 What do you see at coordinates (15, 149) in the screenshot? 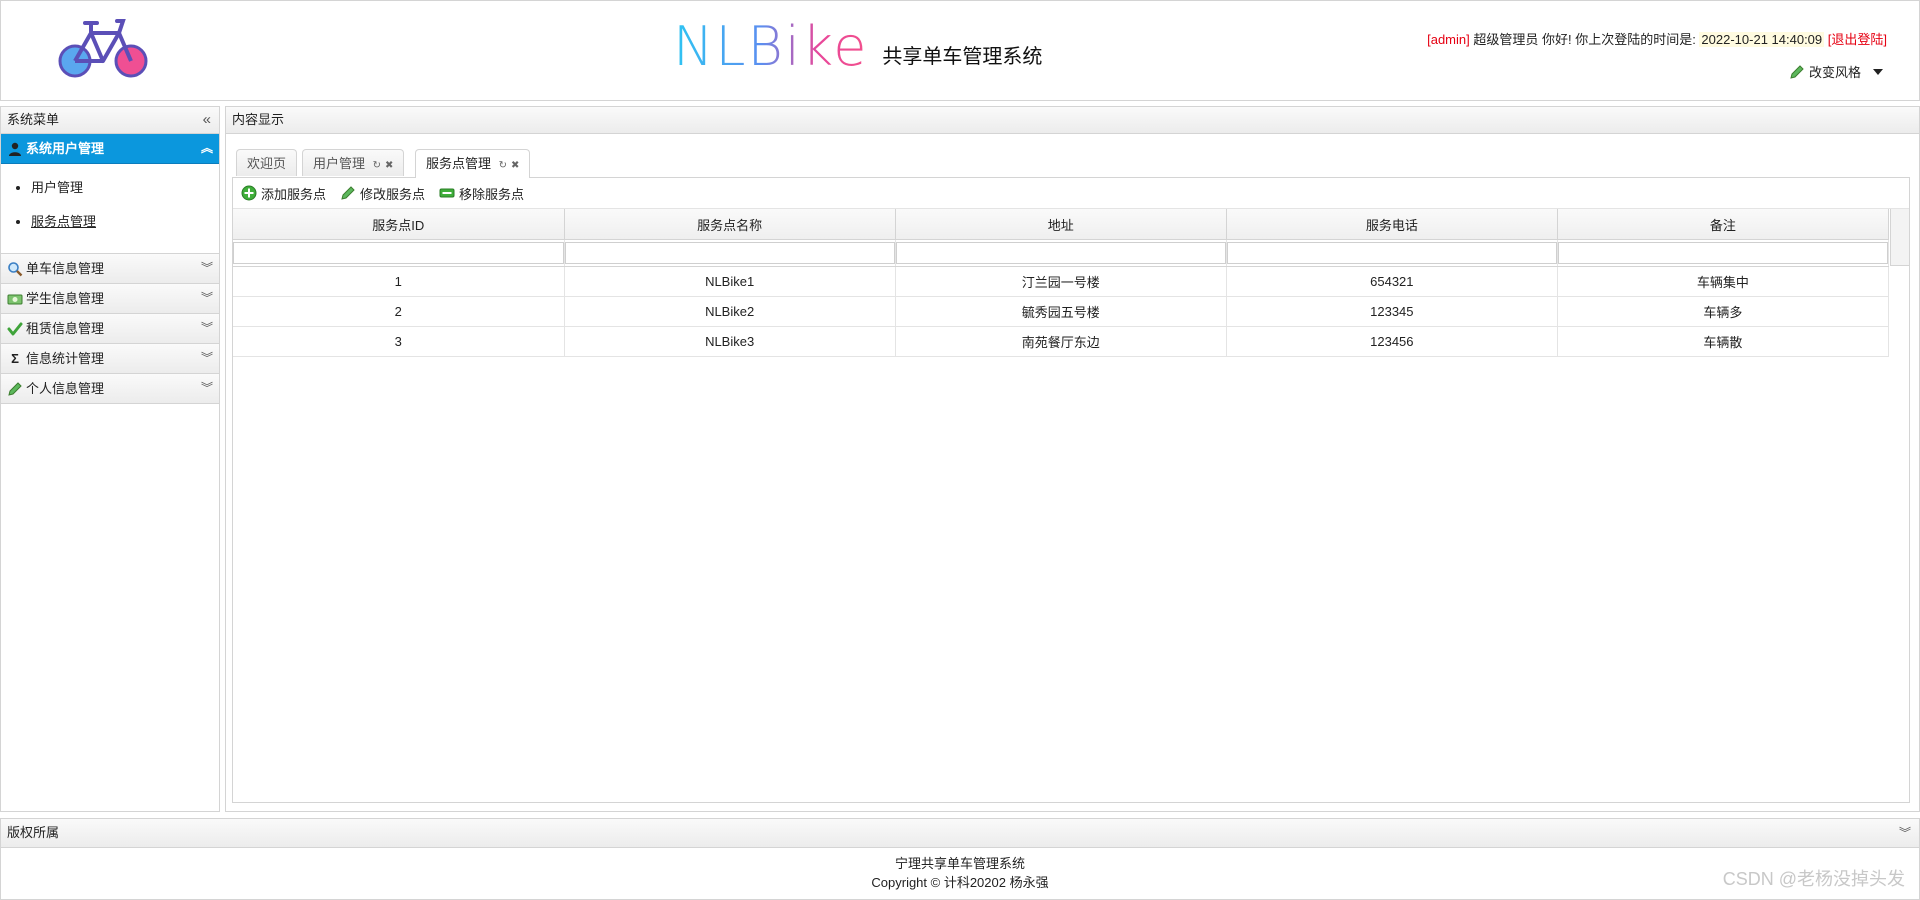
I see `user-icon` at bounding box center [15, 149].